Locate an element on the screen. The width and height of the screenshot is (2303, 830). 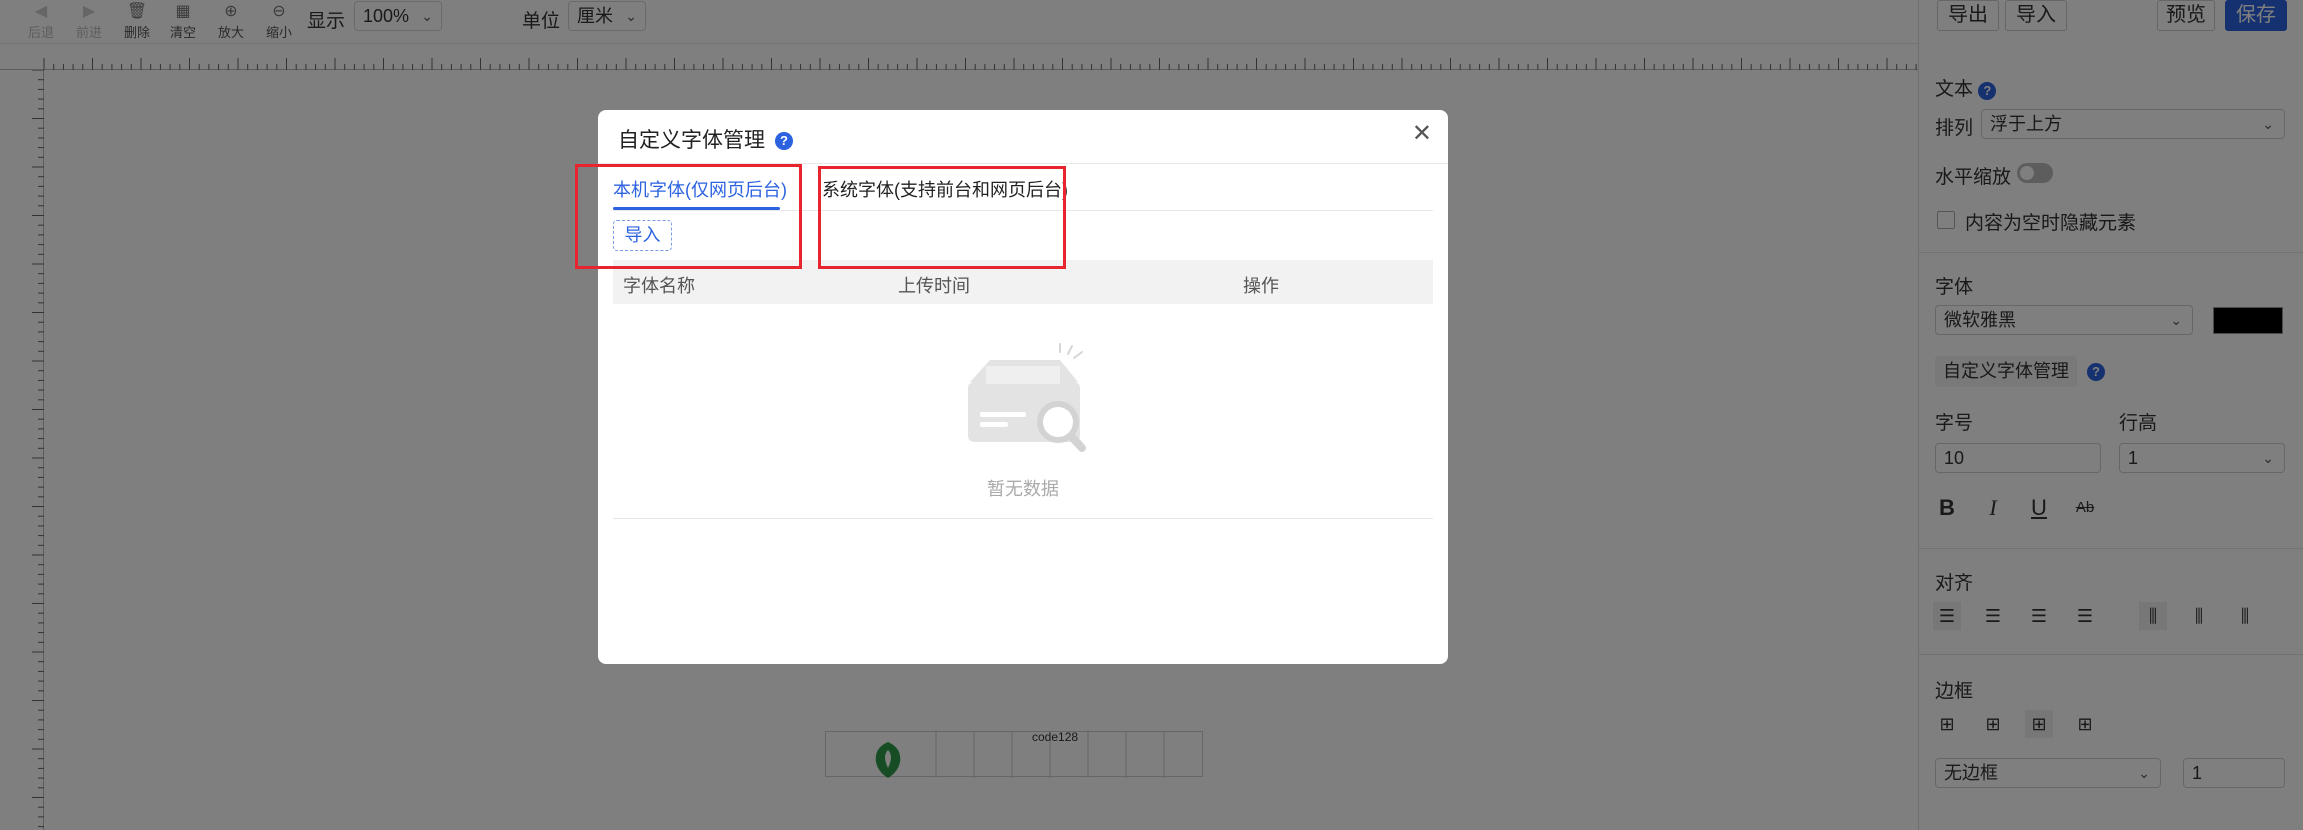
close-icon: ✕ is located at coordinates (1422, 134).